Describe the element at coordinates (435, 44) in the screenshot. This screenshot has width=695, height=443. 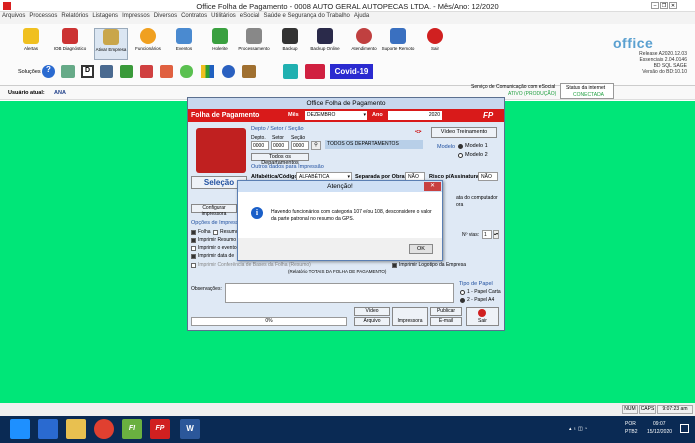
I see `toolbar-sair: Sair` at that location.